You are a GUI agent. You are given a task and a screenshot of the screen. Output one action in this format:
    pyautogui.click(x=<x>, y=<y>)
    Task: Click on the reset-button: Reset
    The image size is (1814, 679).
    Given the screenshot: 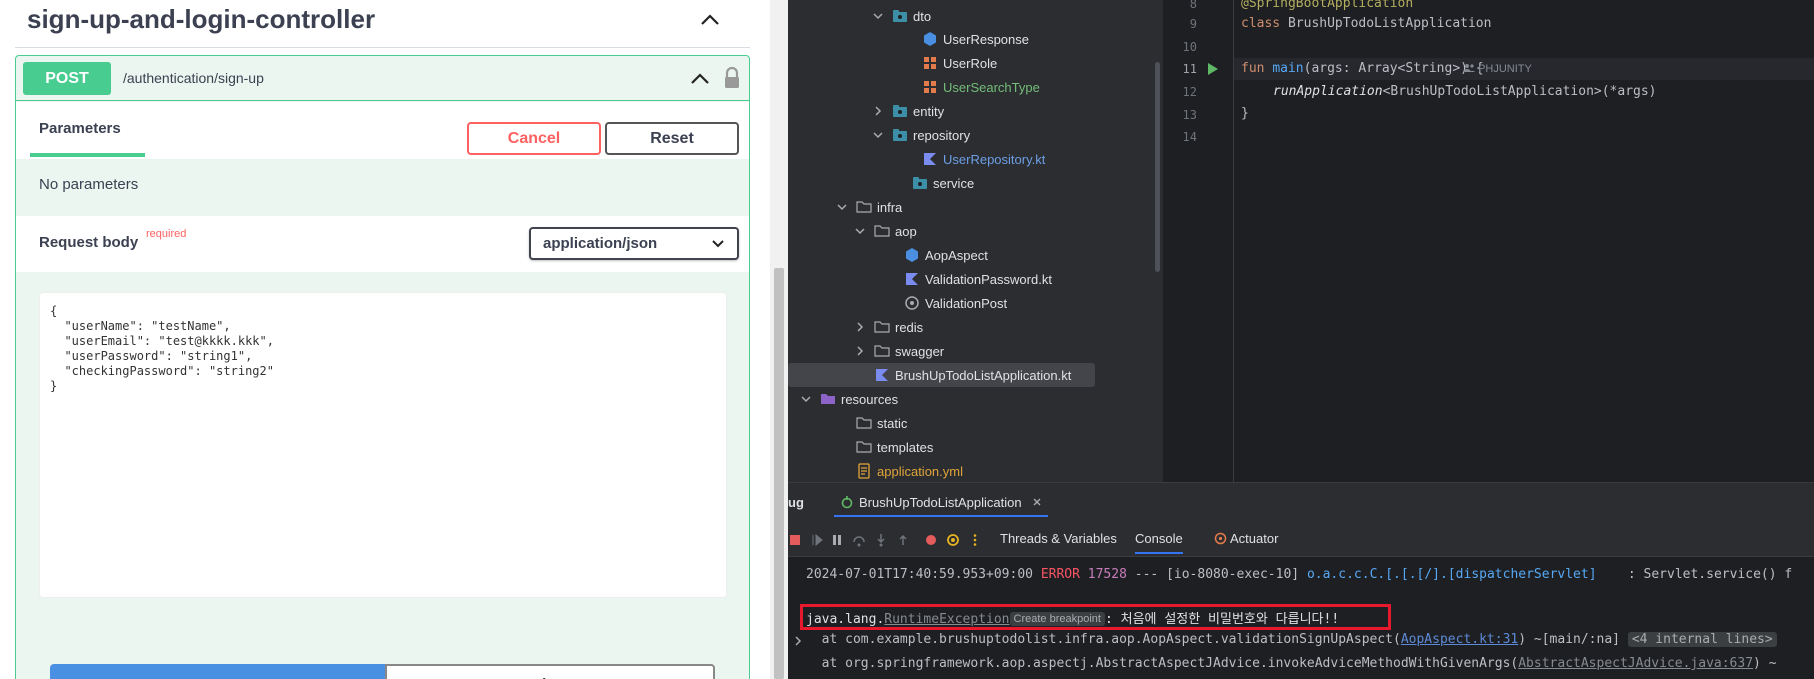 What is the action you would take?
    pyautogui.click(x=672, y=138)
    